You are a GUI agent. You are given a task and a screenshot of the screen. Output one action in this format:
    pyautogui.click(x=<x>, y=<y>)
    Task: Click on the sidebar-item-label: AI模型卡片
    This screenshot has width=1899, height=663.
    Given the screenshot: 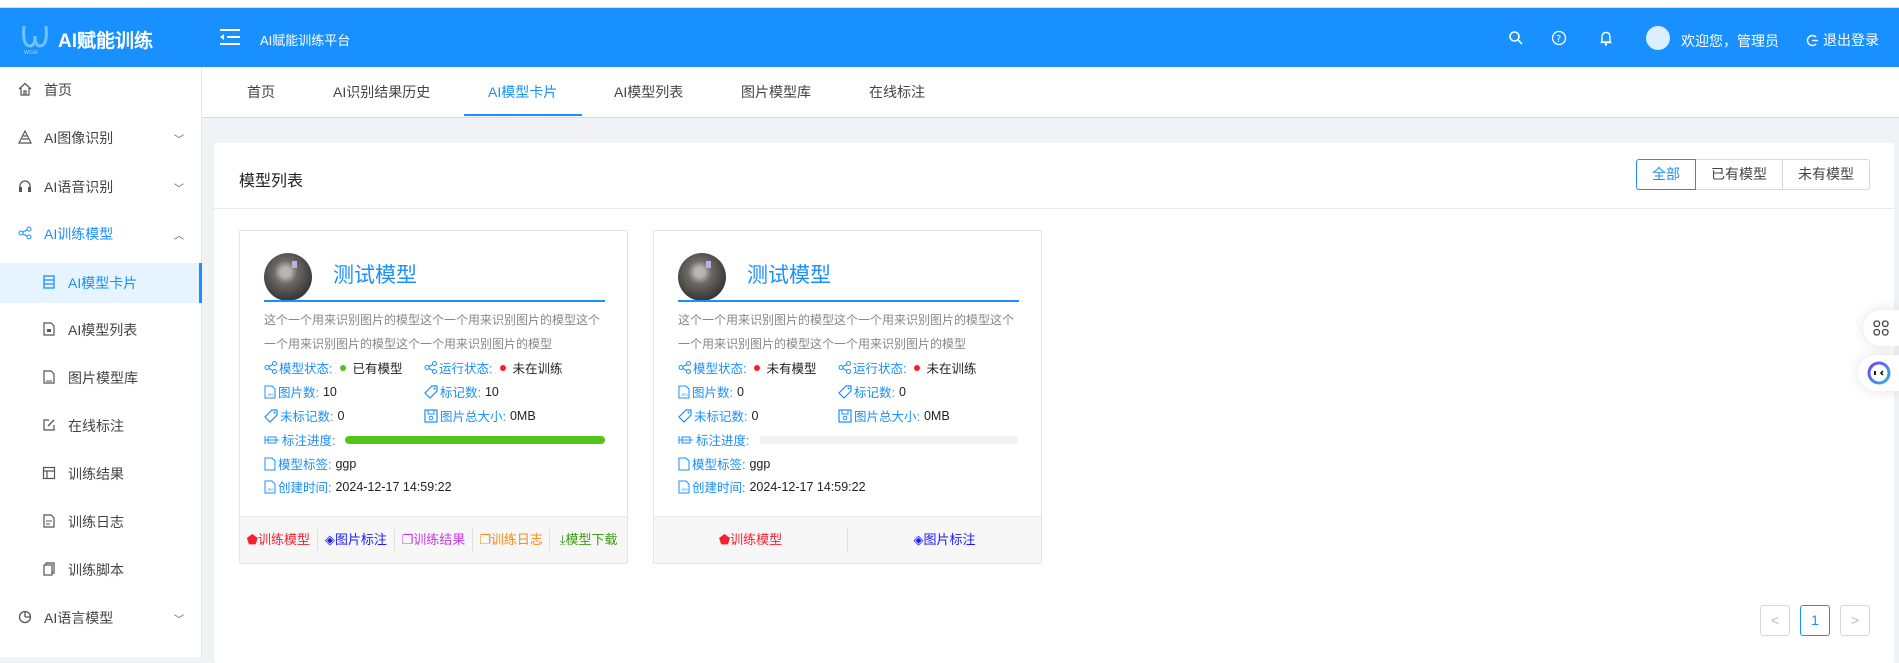 What is the action you would take?
    pyautogui.click(x=103, y=283)
    